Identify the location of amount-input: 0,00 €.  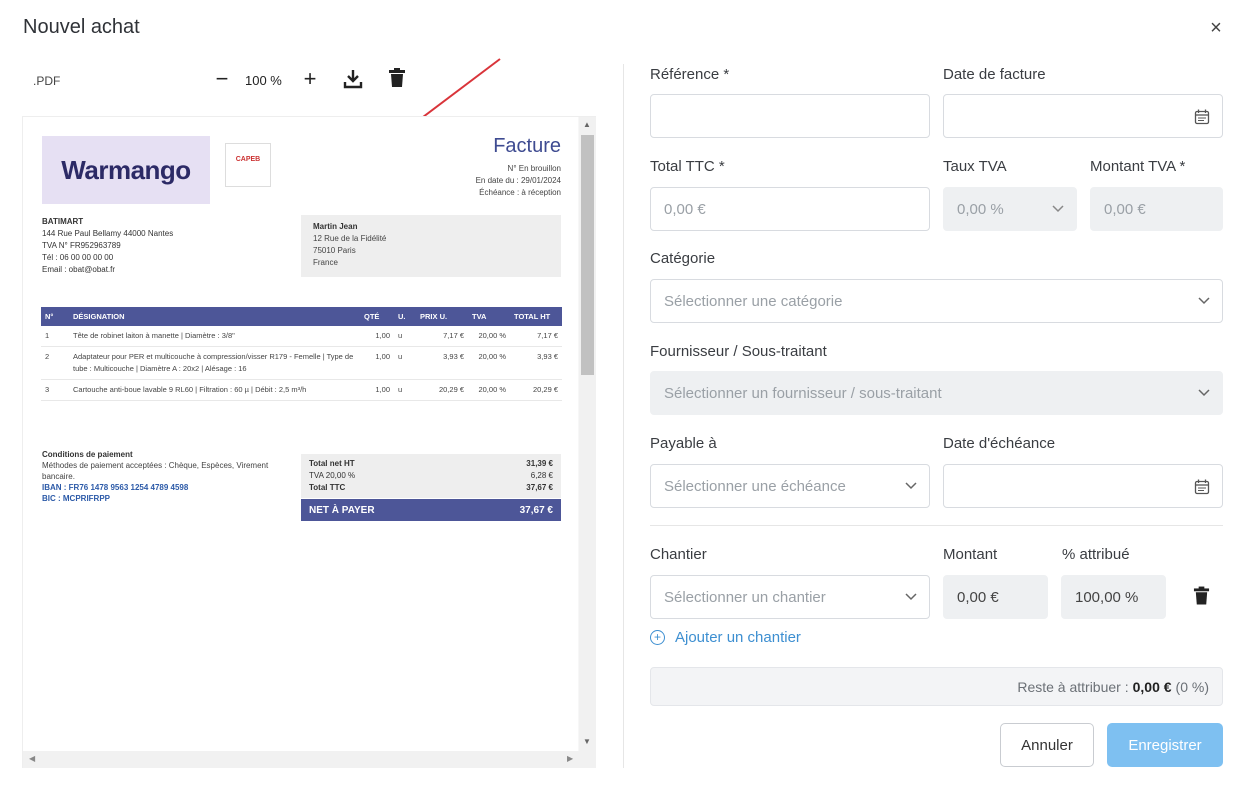
(995, 597).